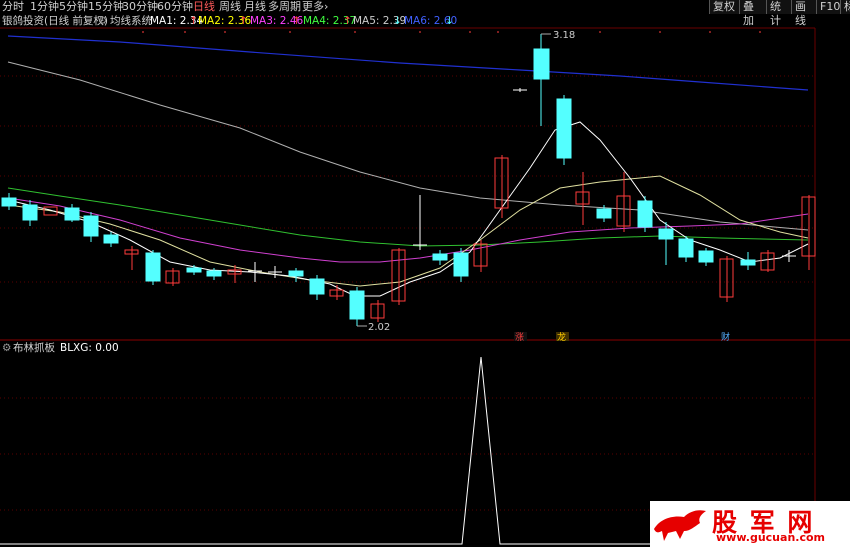 The width and height of the screenshot is (850, 547). I want to click on indicator-name: 布林抓板, so click(34, 348).